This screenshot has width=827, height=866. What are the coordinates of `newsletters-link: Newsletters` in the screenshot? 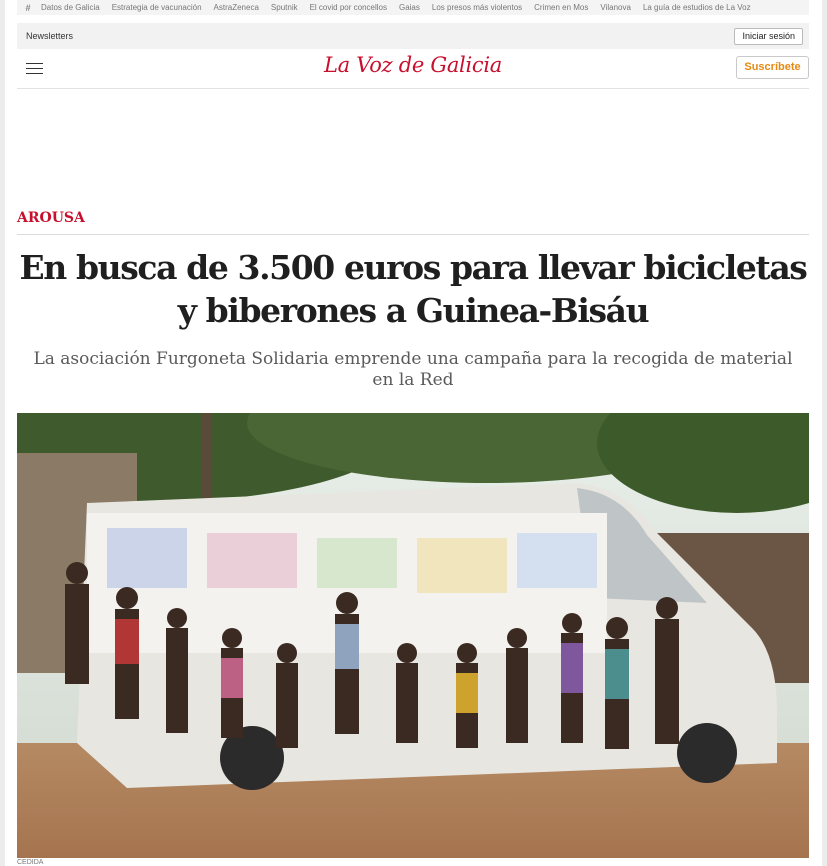 It's located at (45, 36).